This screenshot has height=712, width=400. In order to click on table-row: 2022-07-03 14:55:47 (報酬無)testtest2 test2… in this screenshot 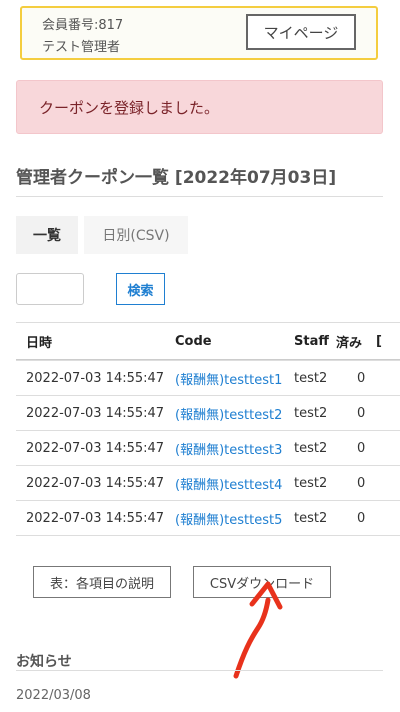, I will do `click(208, 412)`.